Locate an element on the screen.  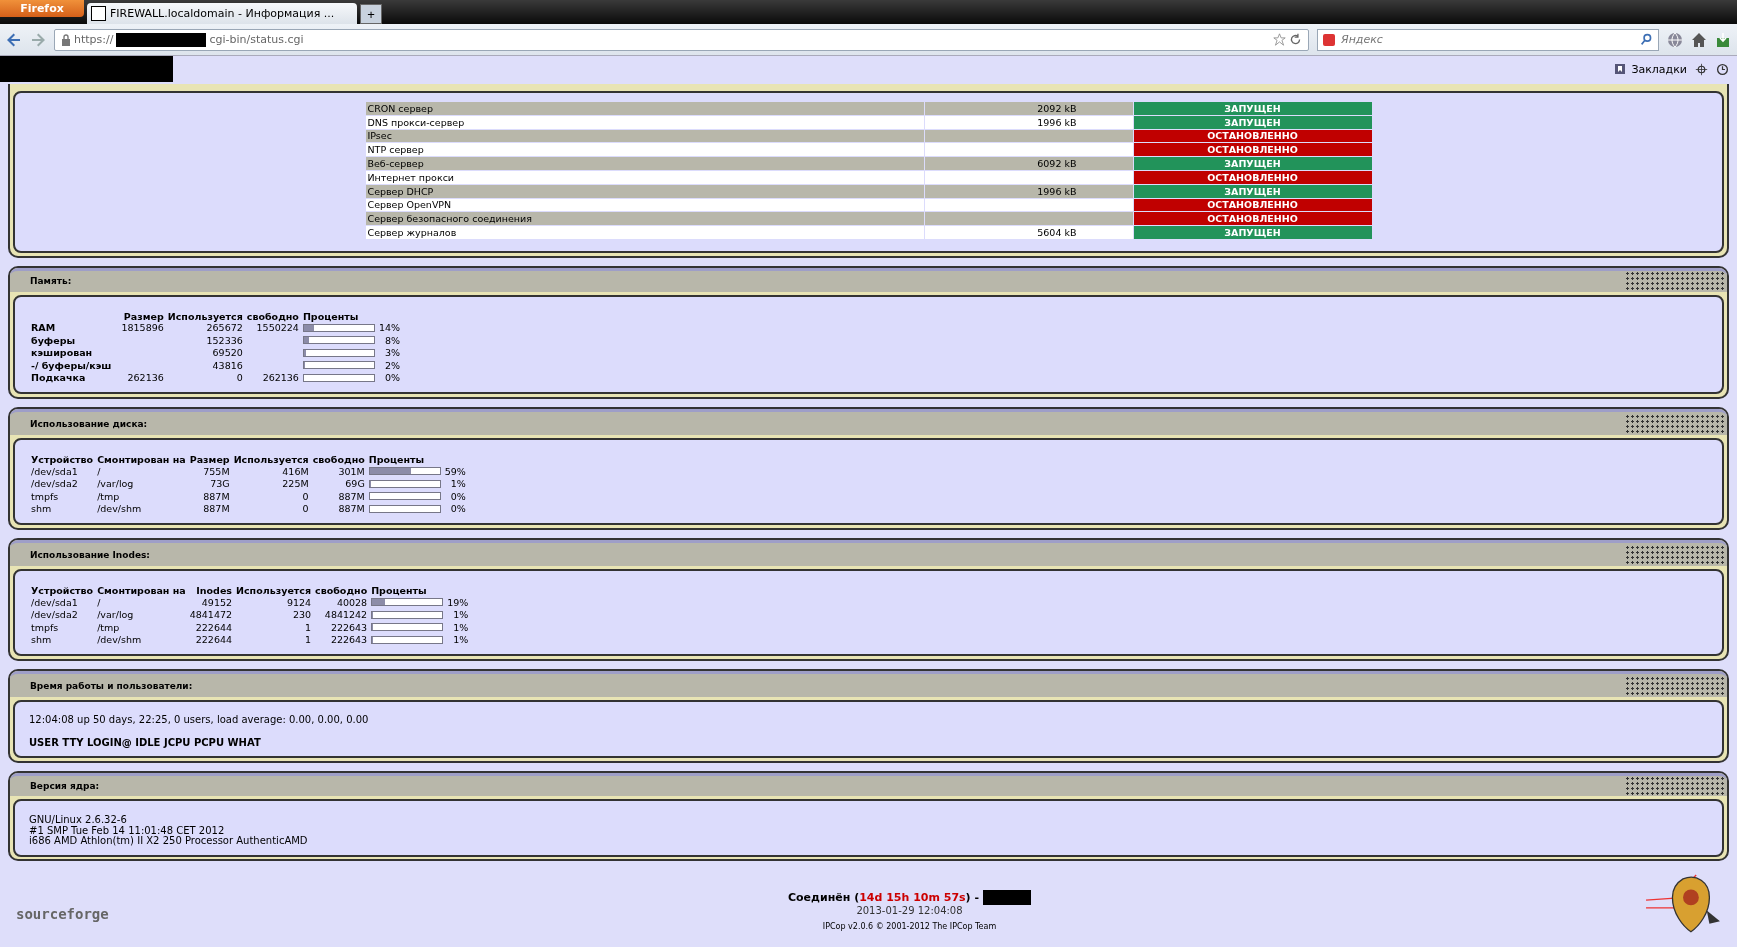
bookmarks-icon is located at coordinates (1620, 69).